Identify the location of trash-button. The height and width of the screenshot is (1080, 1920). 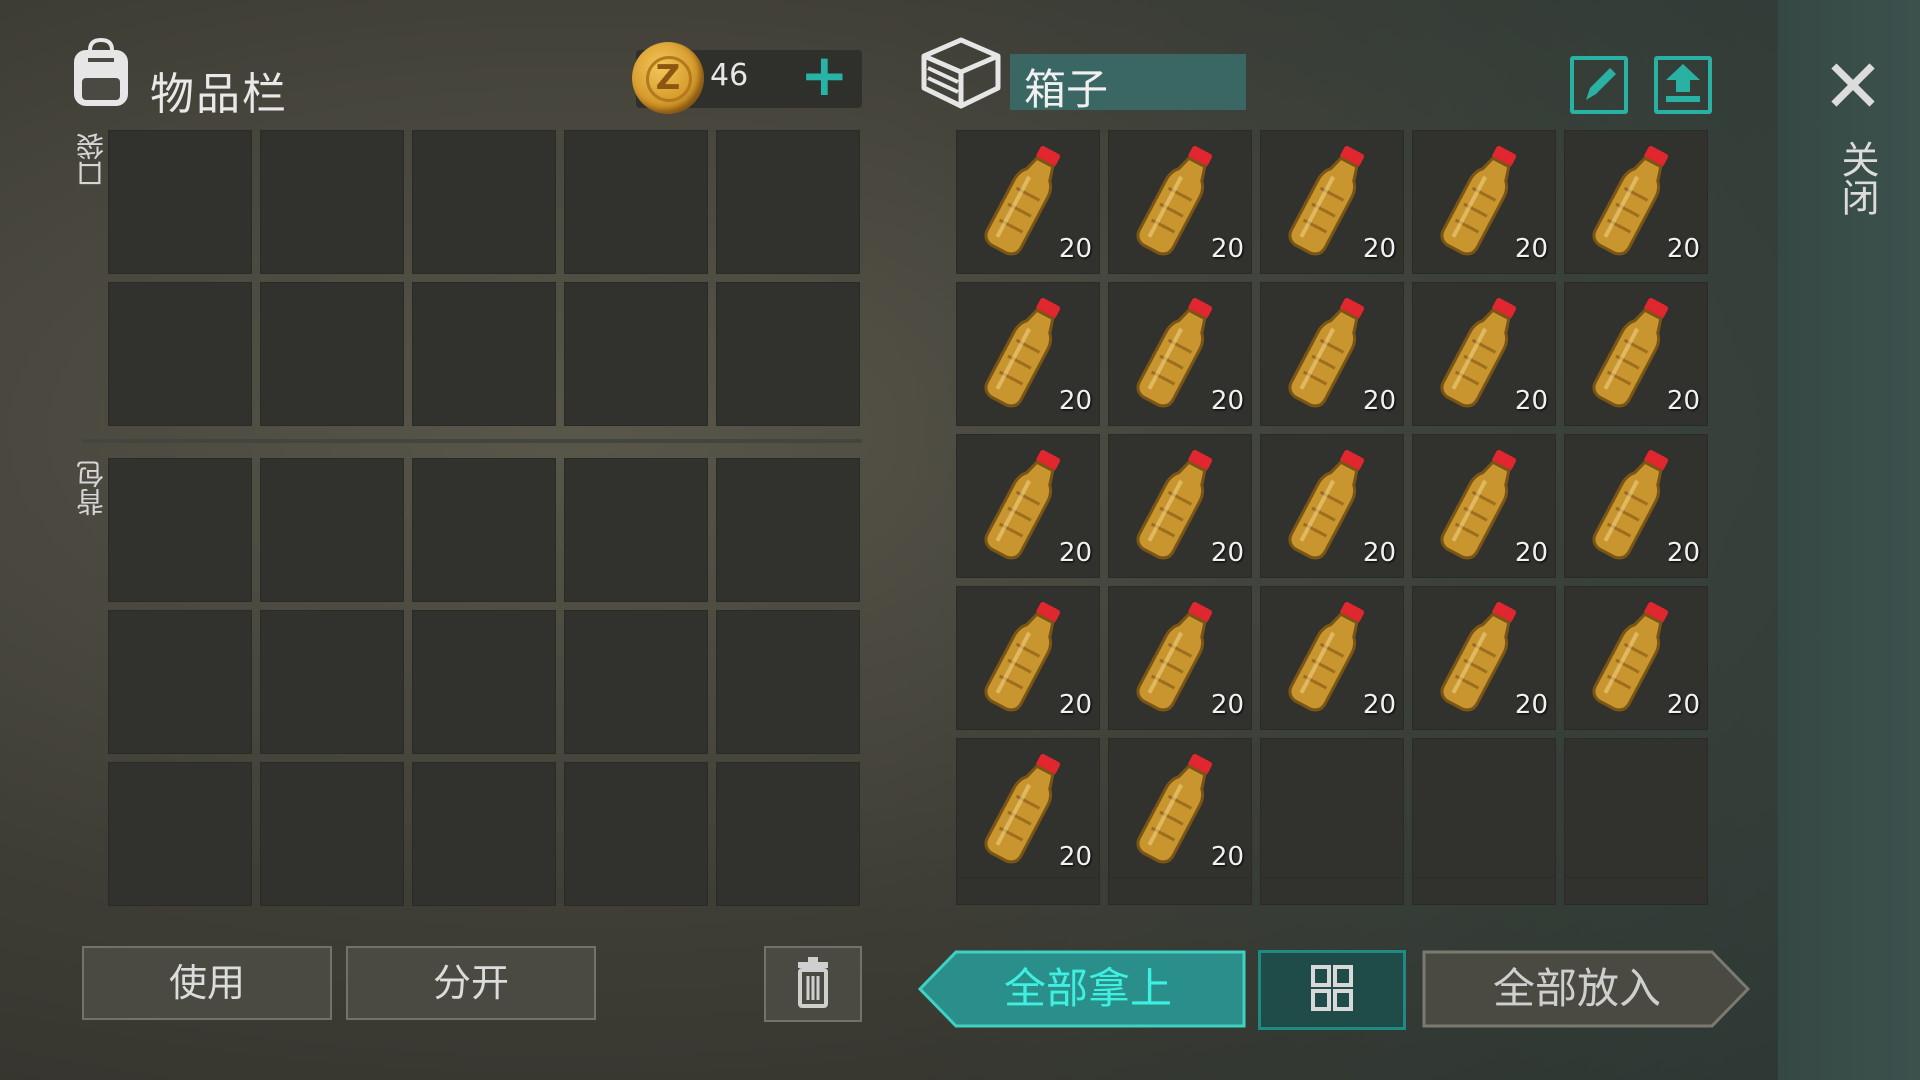
(813, 984).